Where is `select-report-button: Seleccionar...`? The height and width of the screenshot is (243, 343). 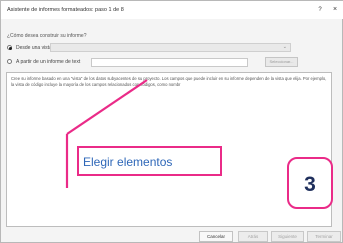 select-report-button: Seleccionar... is located at coordinates (281, 62).